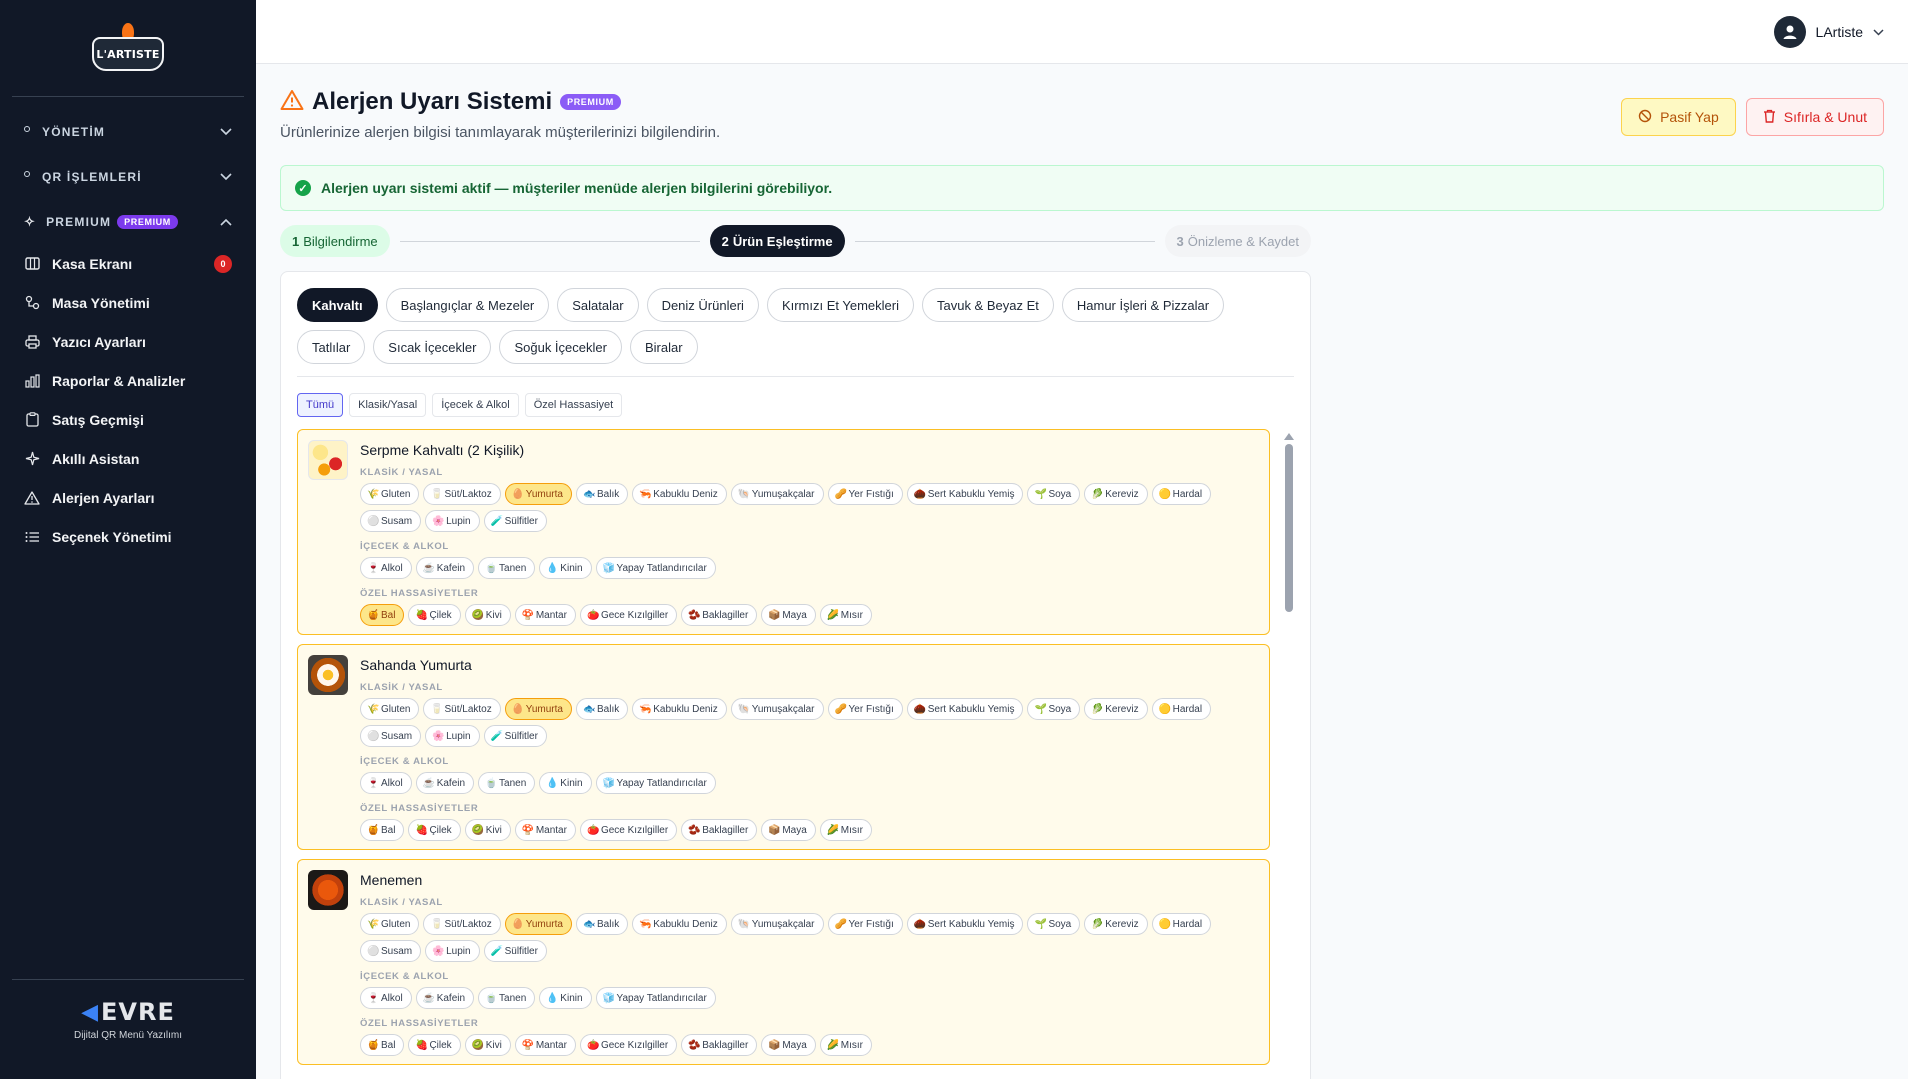  I want to click on category-tab: Kahvaltı, so click(337, 305).